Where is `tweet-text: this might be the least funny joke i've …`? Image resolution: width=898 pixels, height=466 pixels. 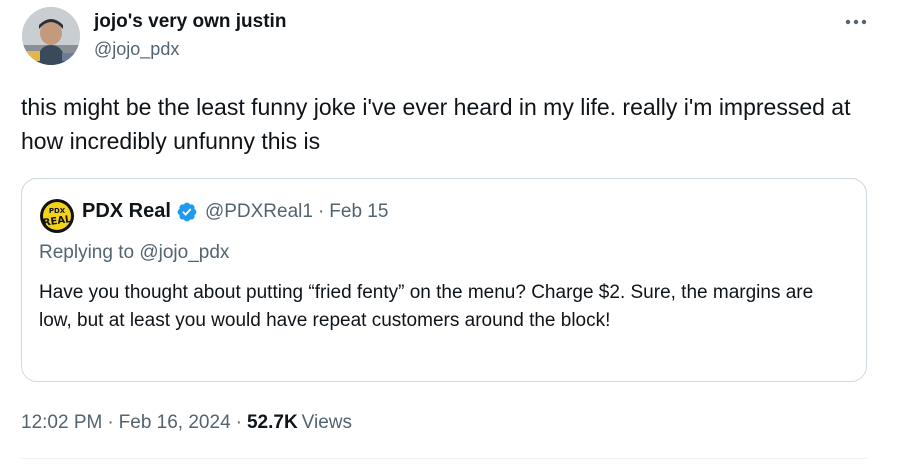 tweet-text: this might be the least funny joke i've … is located at coordinates (436, 124).